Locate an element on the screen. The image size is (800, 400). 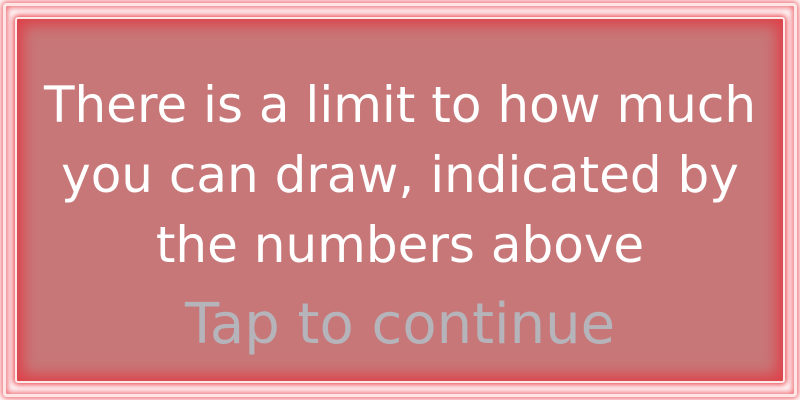
message-line-3: the numbers above is located at coordinates (400, 245).